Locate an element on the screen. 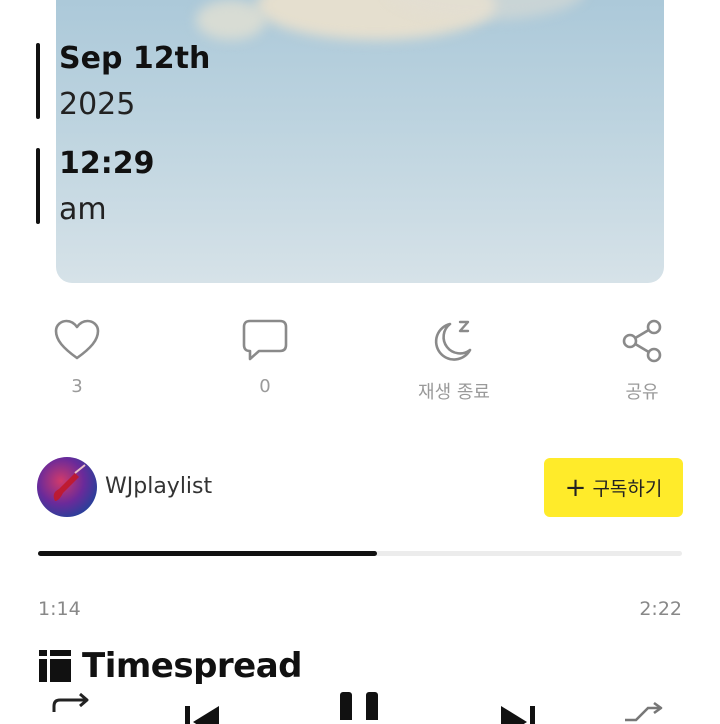 The height and width of the screenshot is (724, 720). subscribe-label: 구독하기 is located at coordinates (627, 489).